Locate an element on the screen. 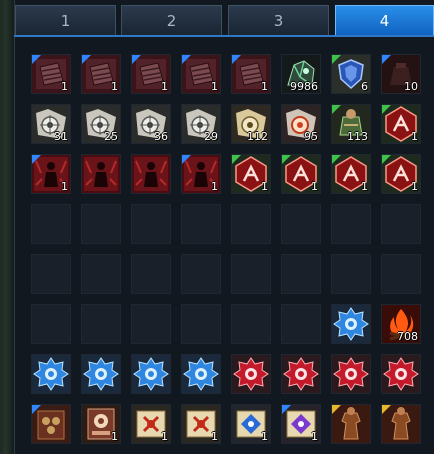 This screenshot has width=434, height=454. item-quantity: 36 is located at coordinates (161, 136).